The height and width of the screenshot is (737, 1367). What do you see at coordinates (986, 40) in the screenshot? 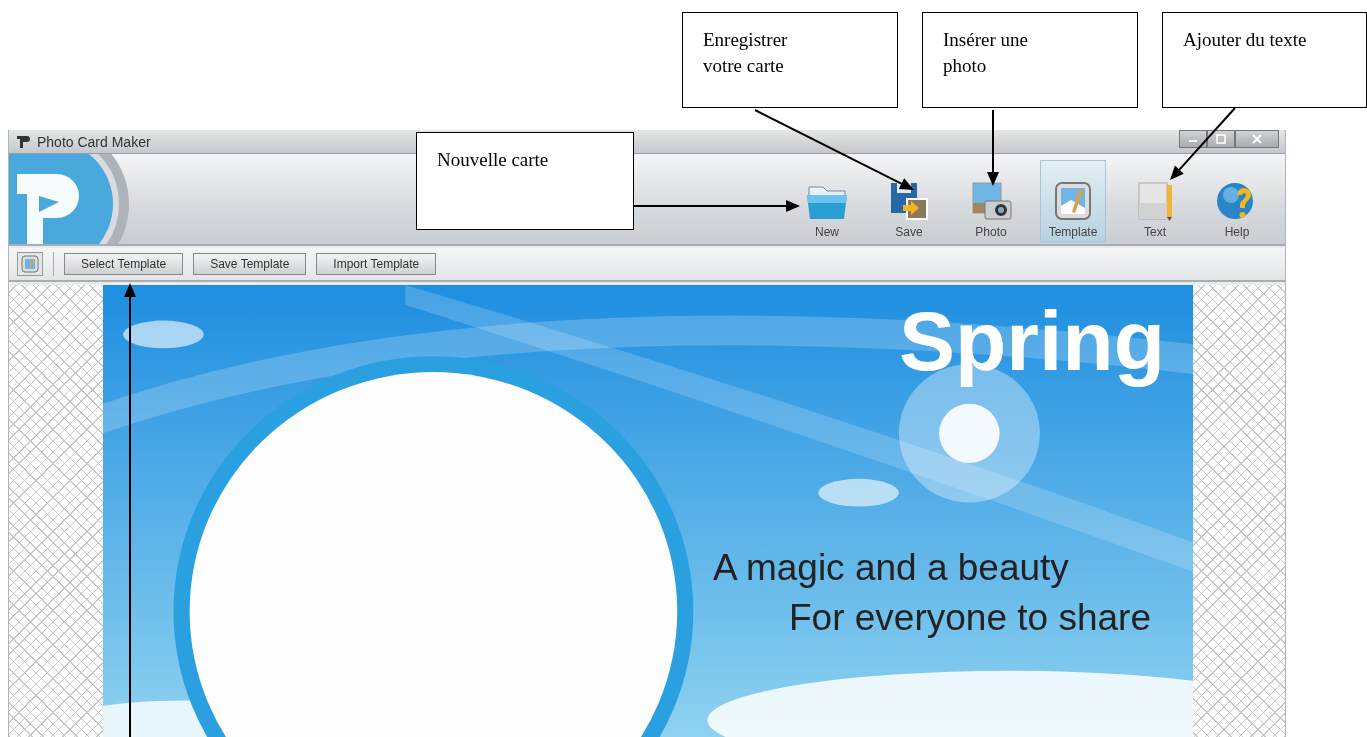
I see `callout-text: Insérer une` at bounding box center [986, 40].